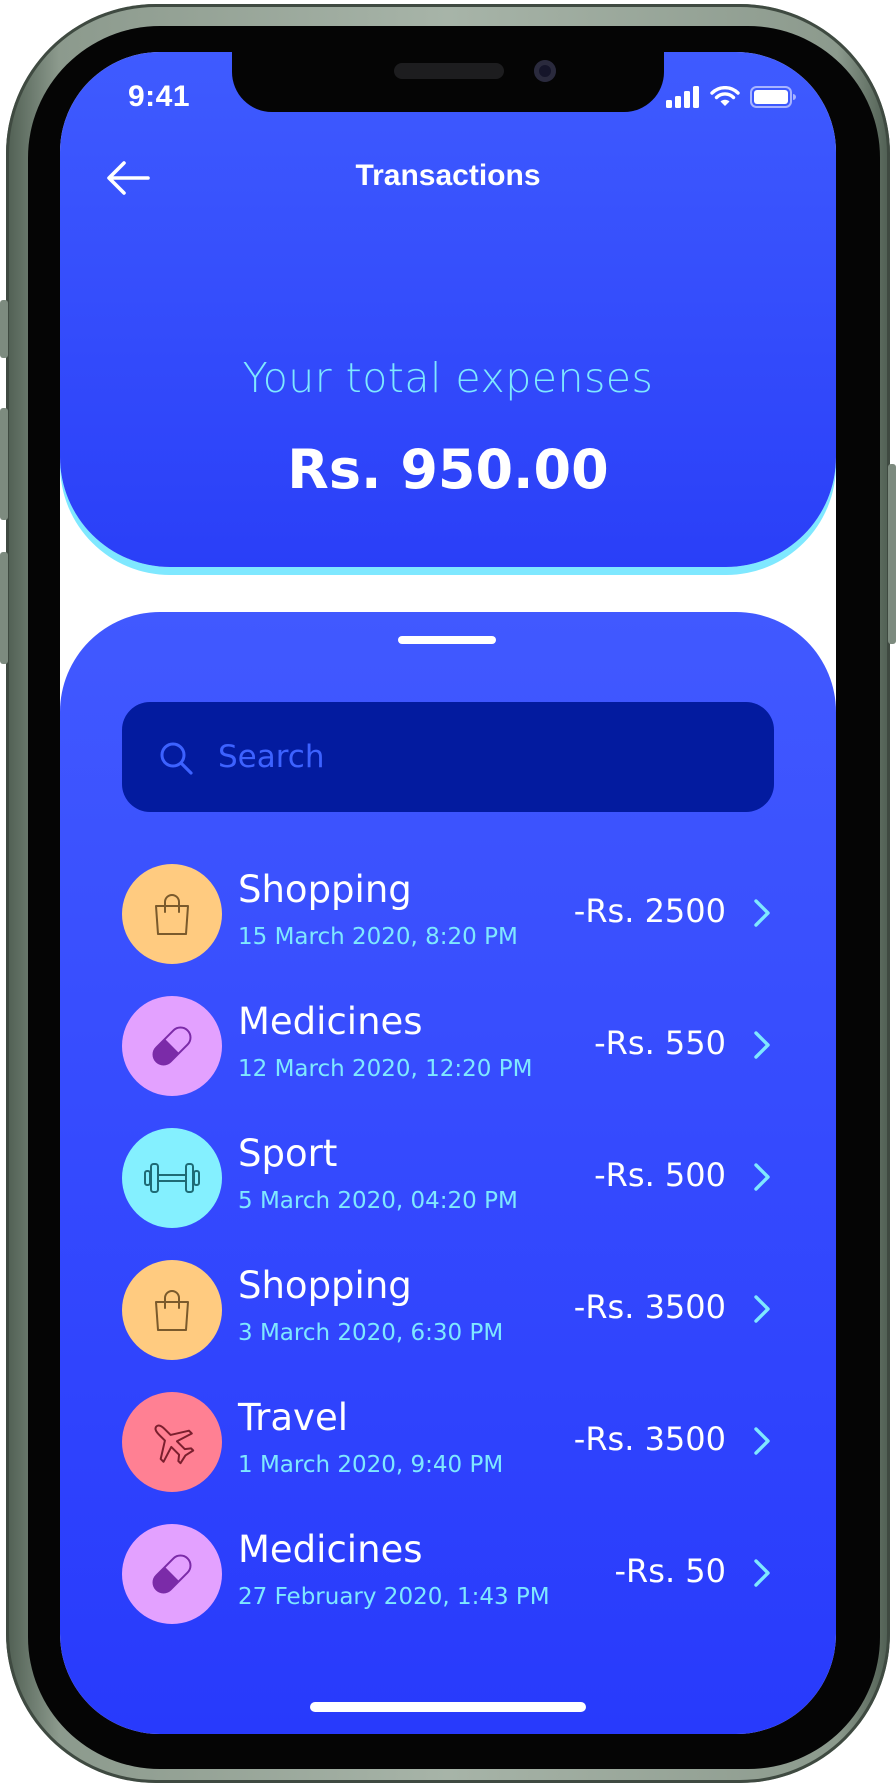 The image size is (896, 1787). Describe the element at coordinates (176, 758) in the screenshot. I see `search-icon` at that location.